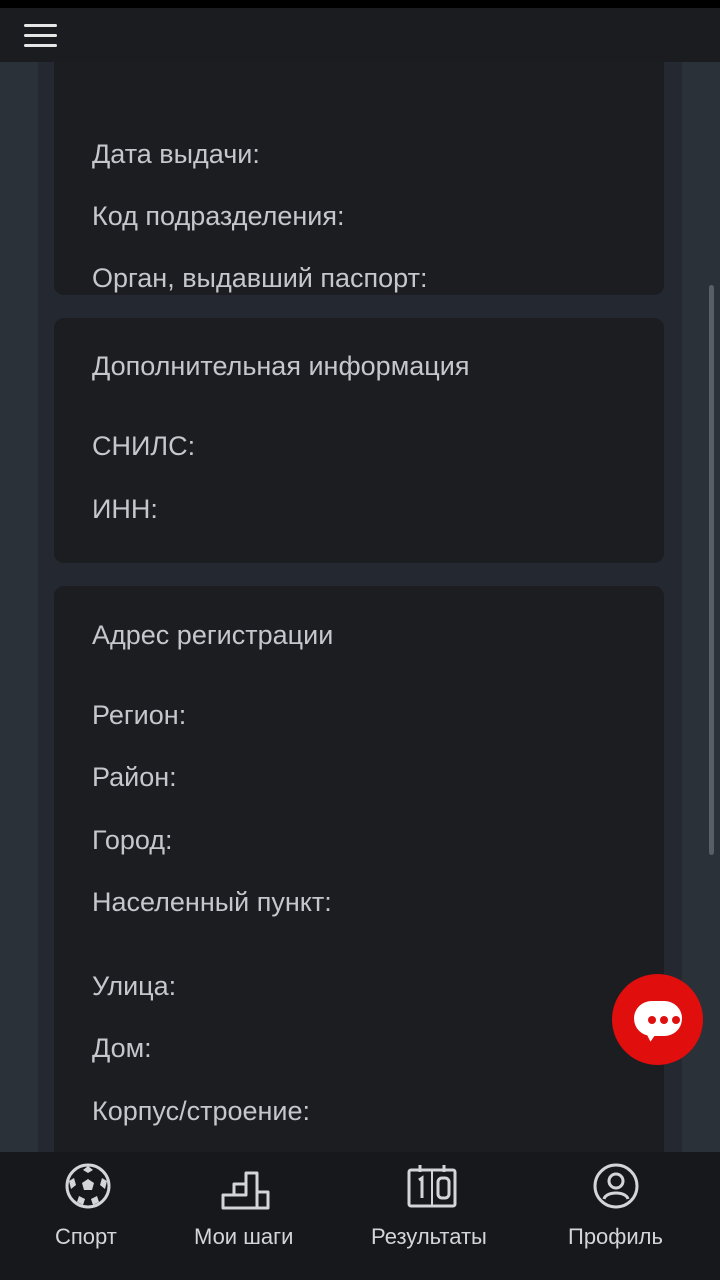 Image resolution: width=720 pixels, height=1280 pixels. I want to click on inn-label: ИНН:, so click(125, 509).